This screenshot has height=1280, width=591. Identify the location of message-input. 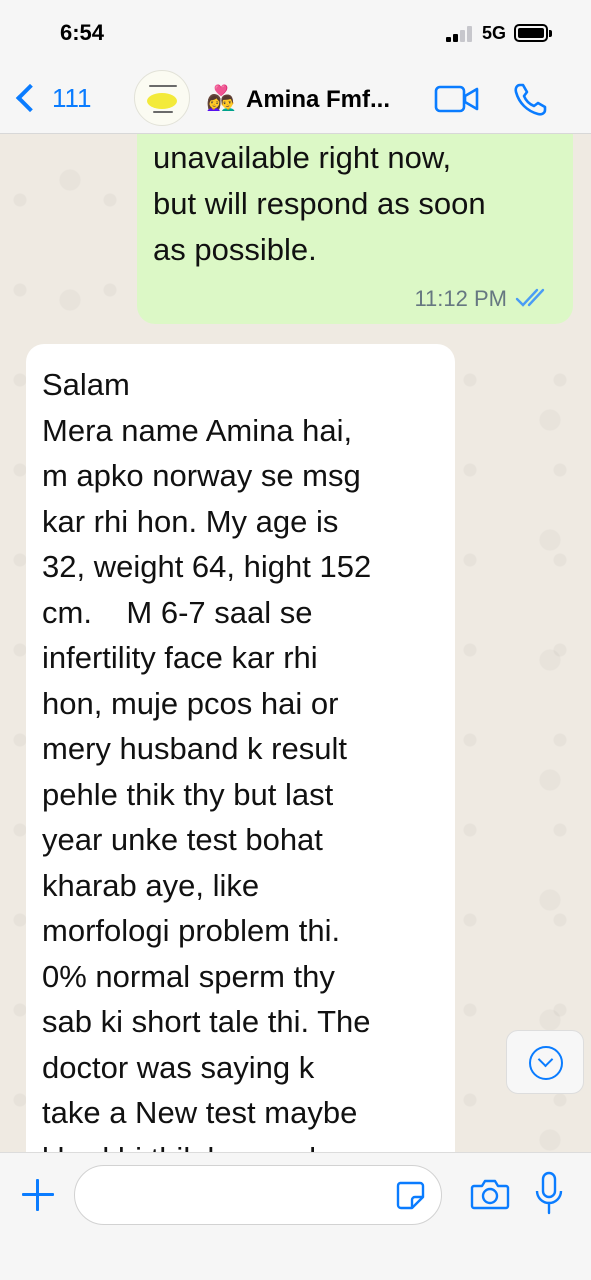
(258, 1195).